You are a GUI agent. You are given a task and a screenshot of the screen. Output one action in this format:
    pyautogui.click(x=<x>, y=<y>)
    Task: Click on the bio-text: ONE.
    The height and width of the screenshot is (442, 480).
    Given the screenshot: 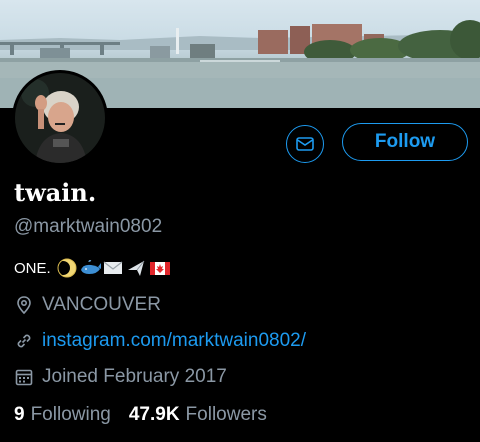 What is the action you would take?
    pyautogui.click(x=32, y=268)
    